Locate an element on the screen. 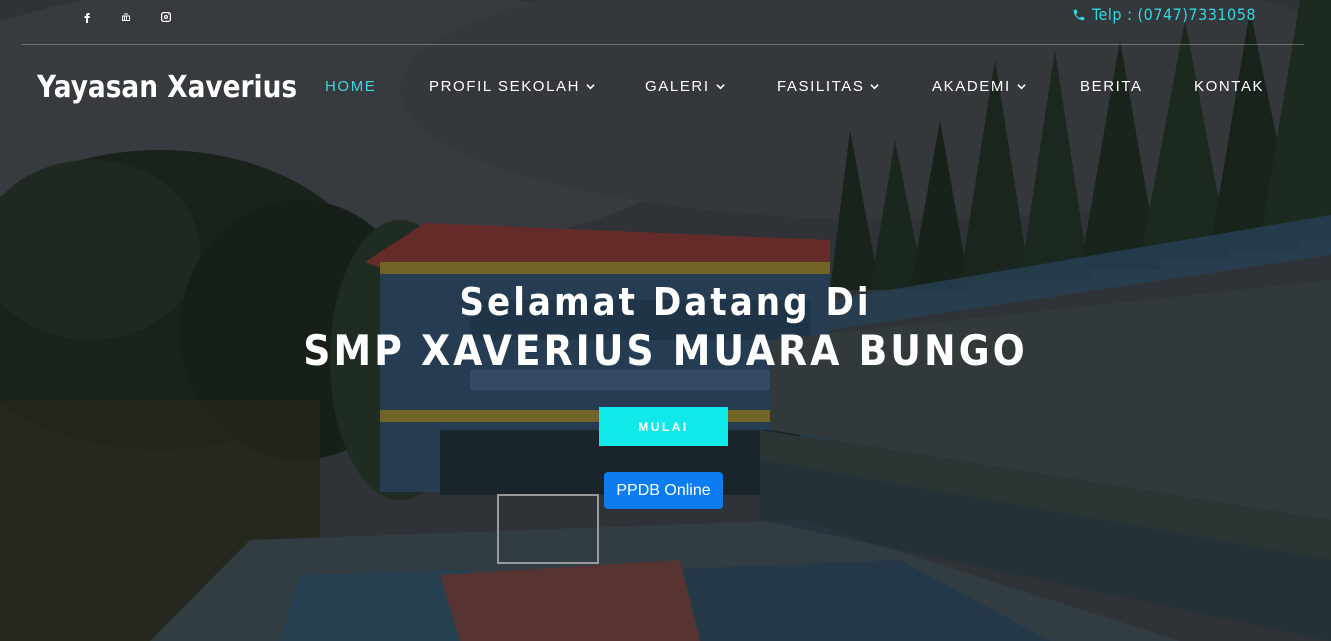 This screenshot has height=641, width=1331. nav-akademi-label: AKADEMI is located at coordinates (971, 86).